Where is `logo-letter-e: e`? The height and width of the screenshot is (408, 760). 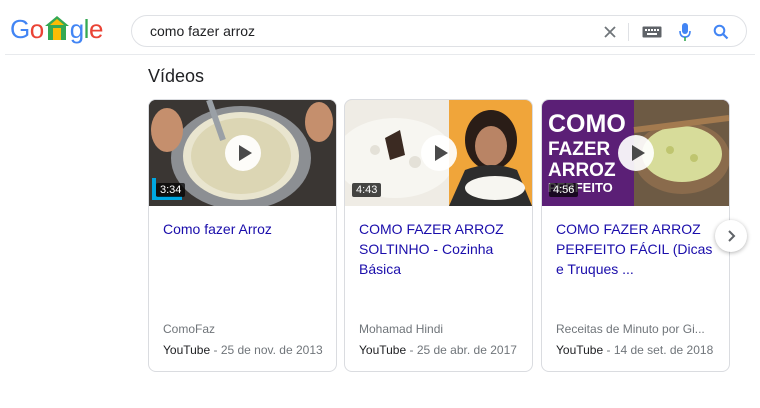
logo-letter-e: e is located at coordinates (95, 29).